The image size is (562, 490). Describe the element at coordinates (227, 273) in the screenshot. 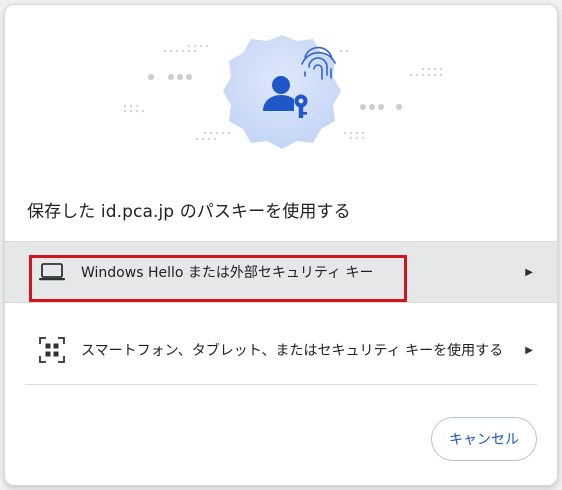

I see `option-windows-hello-label: Windows Hello または外部セキュリティ キー` at that location.